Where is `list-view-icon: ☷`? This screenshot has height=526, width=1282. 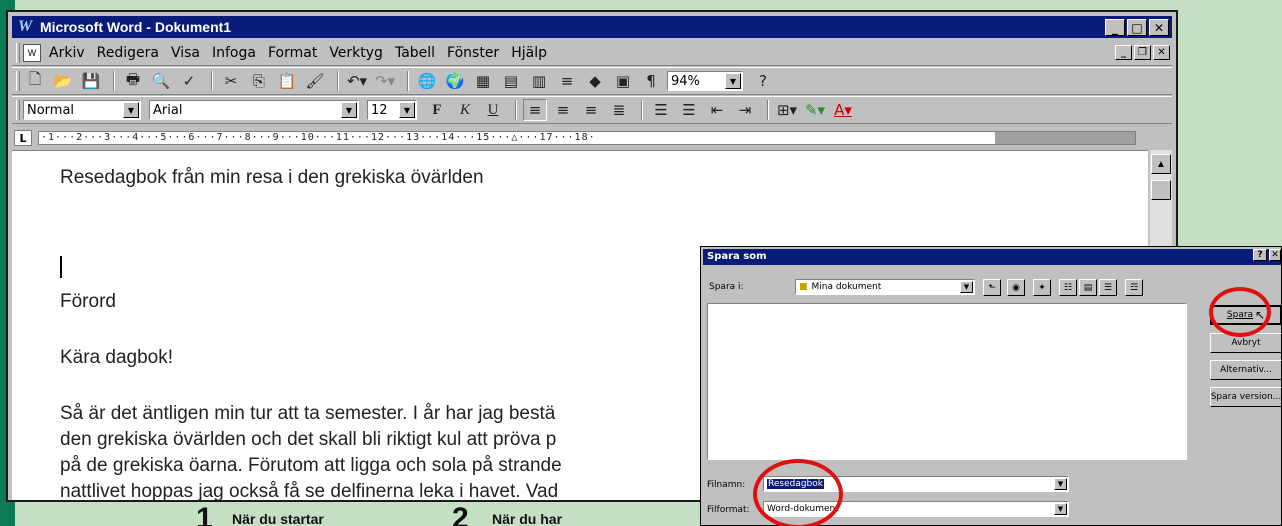 list-view-icon: ☷ is located at coordinates (1068, 287).